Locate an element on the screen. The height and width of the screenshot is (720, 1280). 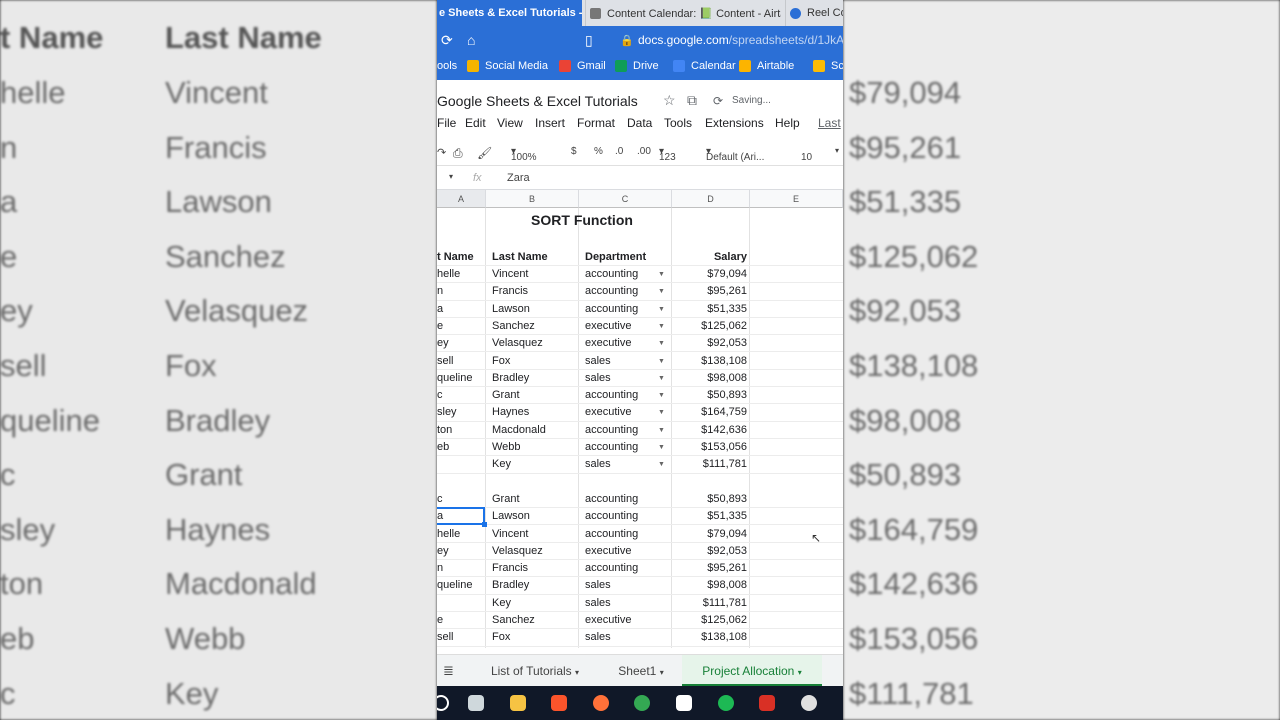
sheet-tab-list-of-tutorials: List of Tutorials ▾ is located at coordinates (535, 671).